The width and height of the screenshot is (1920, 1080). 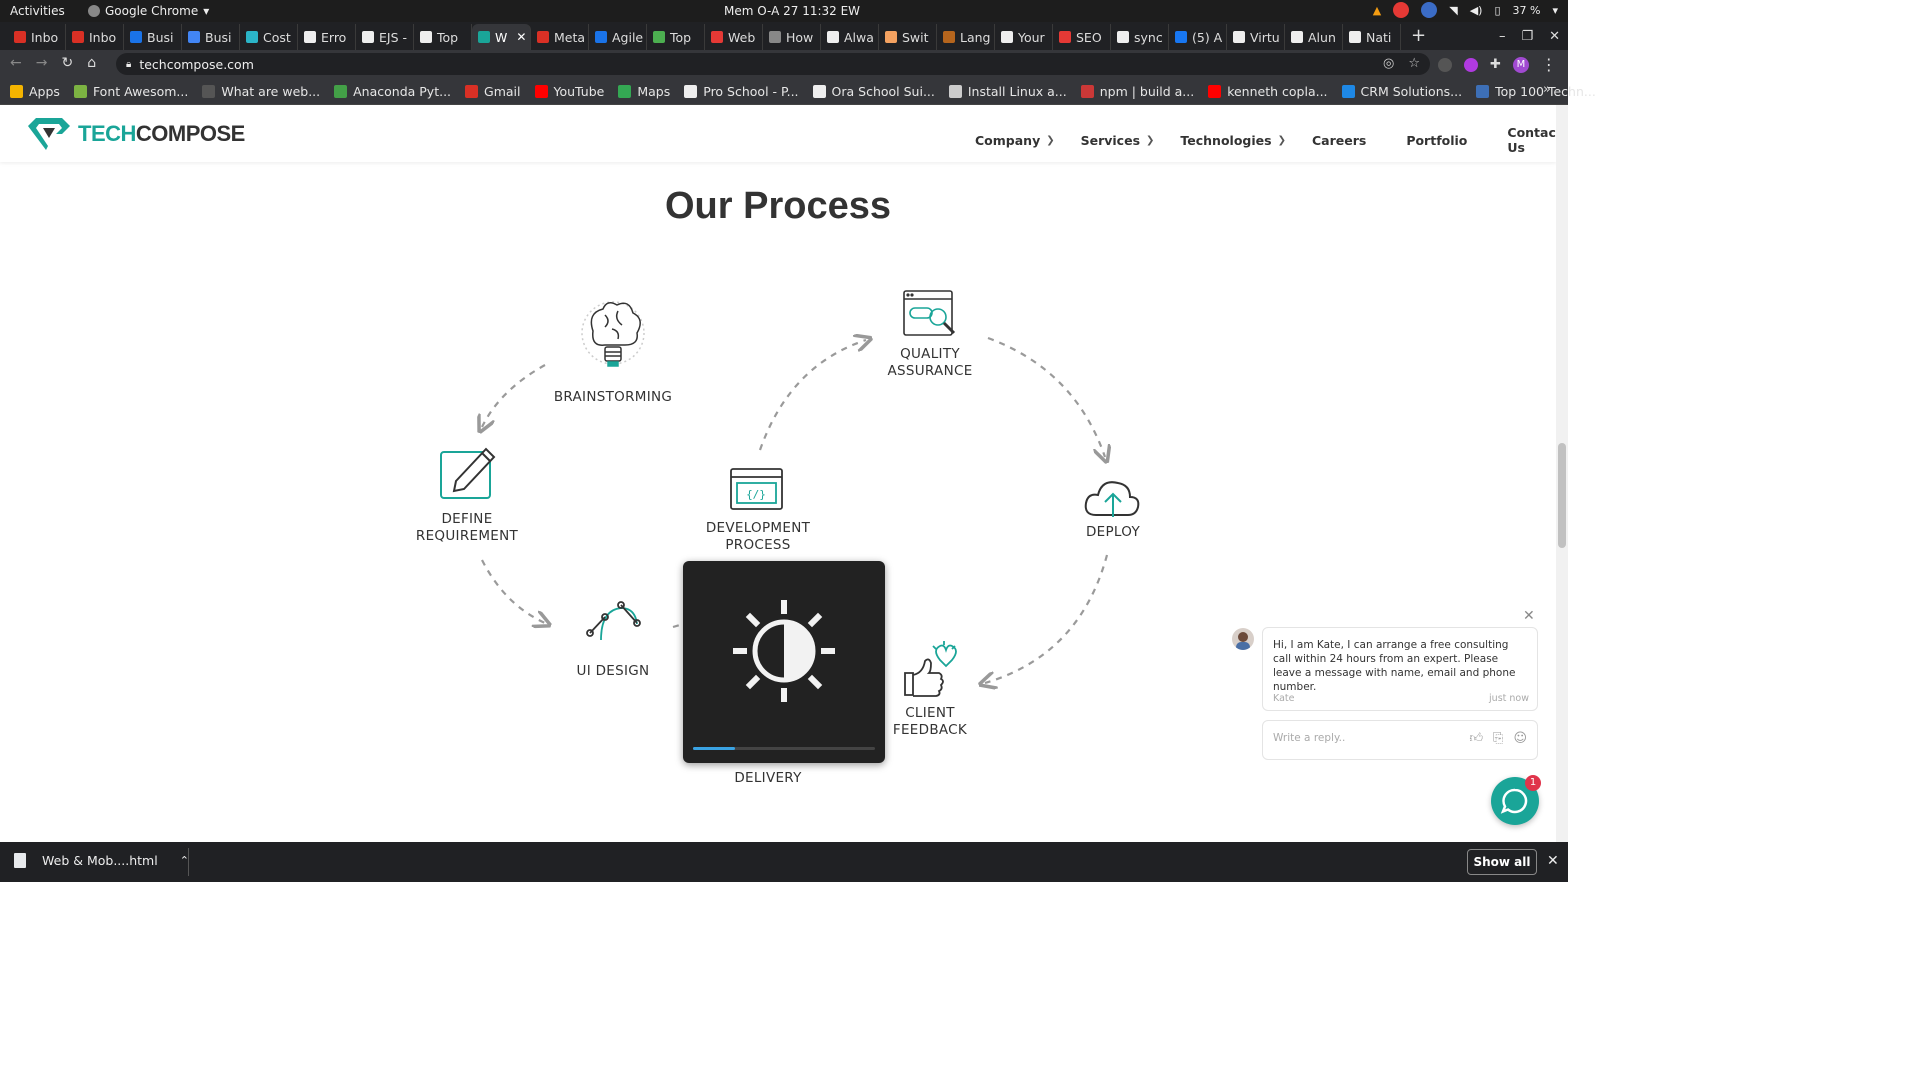 I want to click on new-tab-button: +, so click(x=1418, y=37).